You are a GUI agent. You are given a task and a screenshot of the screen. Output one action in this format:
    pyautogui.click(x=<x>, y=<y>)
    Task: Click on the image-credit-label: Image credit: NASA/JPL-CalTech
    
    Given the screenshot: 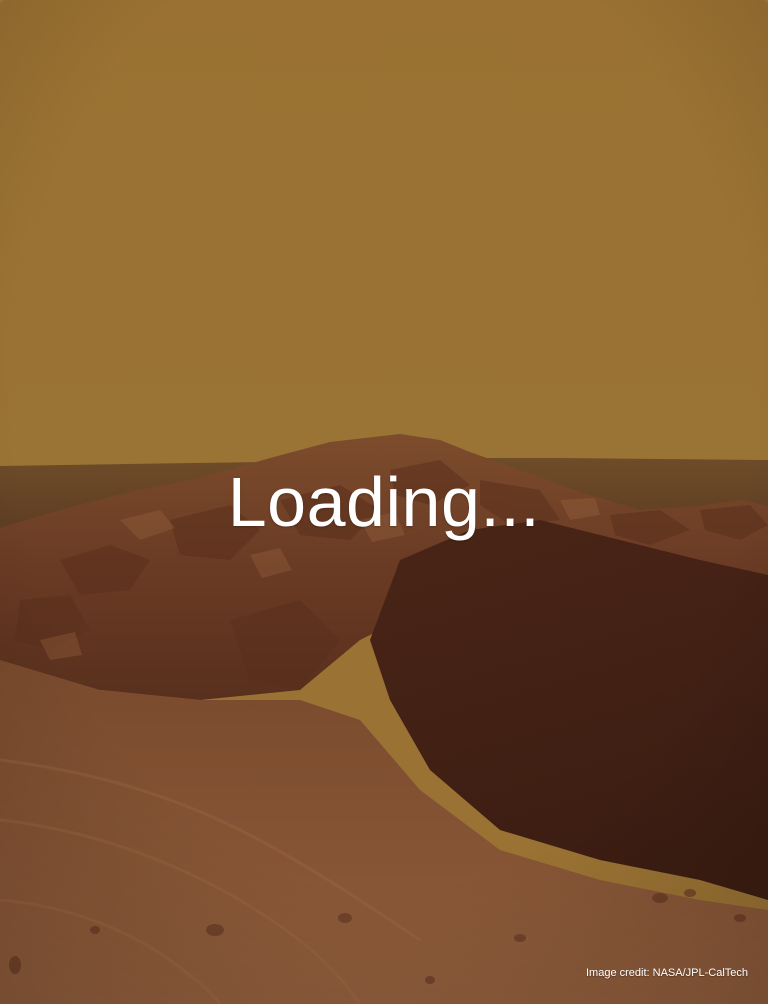 What is the action you would take?
    pyautogui.click(x=666, y=973)
    